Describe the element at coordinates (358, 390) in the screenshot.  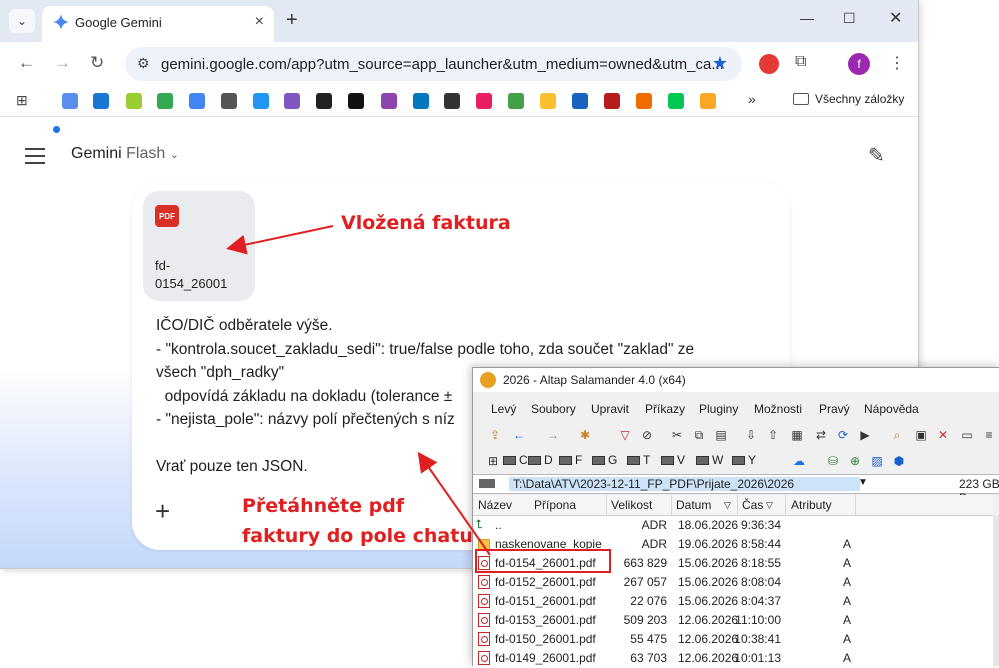
I see `annotation-arrows` at that location.